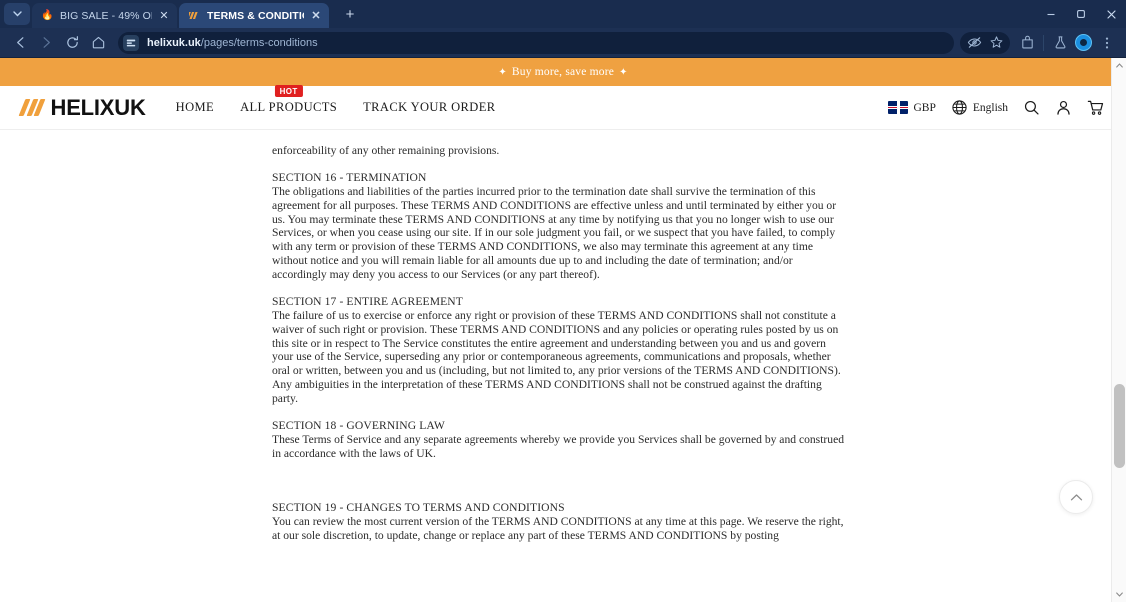 This screenshot has width=1126, height=602. Describe the element at coordinates (1043, 42) in the screenshot. I see `toolbar-divider` at that location.